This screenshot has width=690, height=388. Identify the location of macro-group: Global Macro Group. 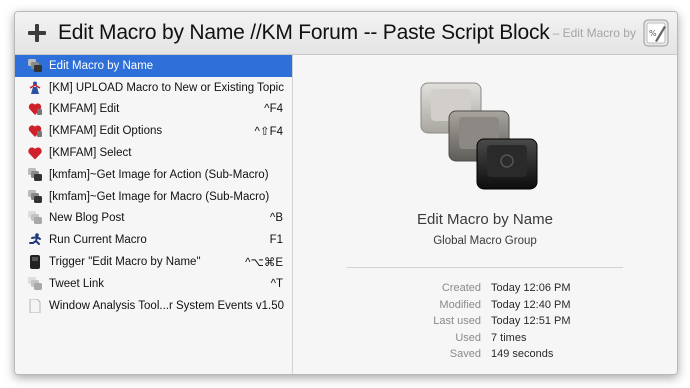
(485, 241).